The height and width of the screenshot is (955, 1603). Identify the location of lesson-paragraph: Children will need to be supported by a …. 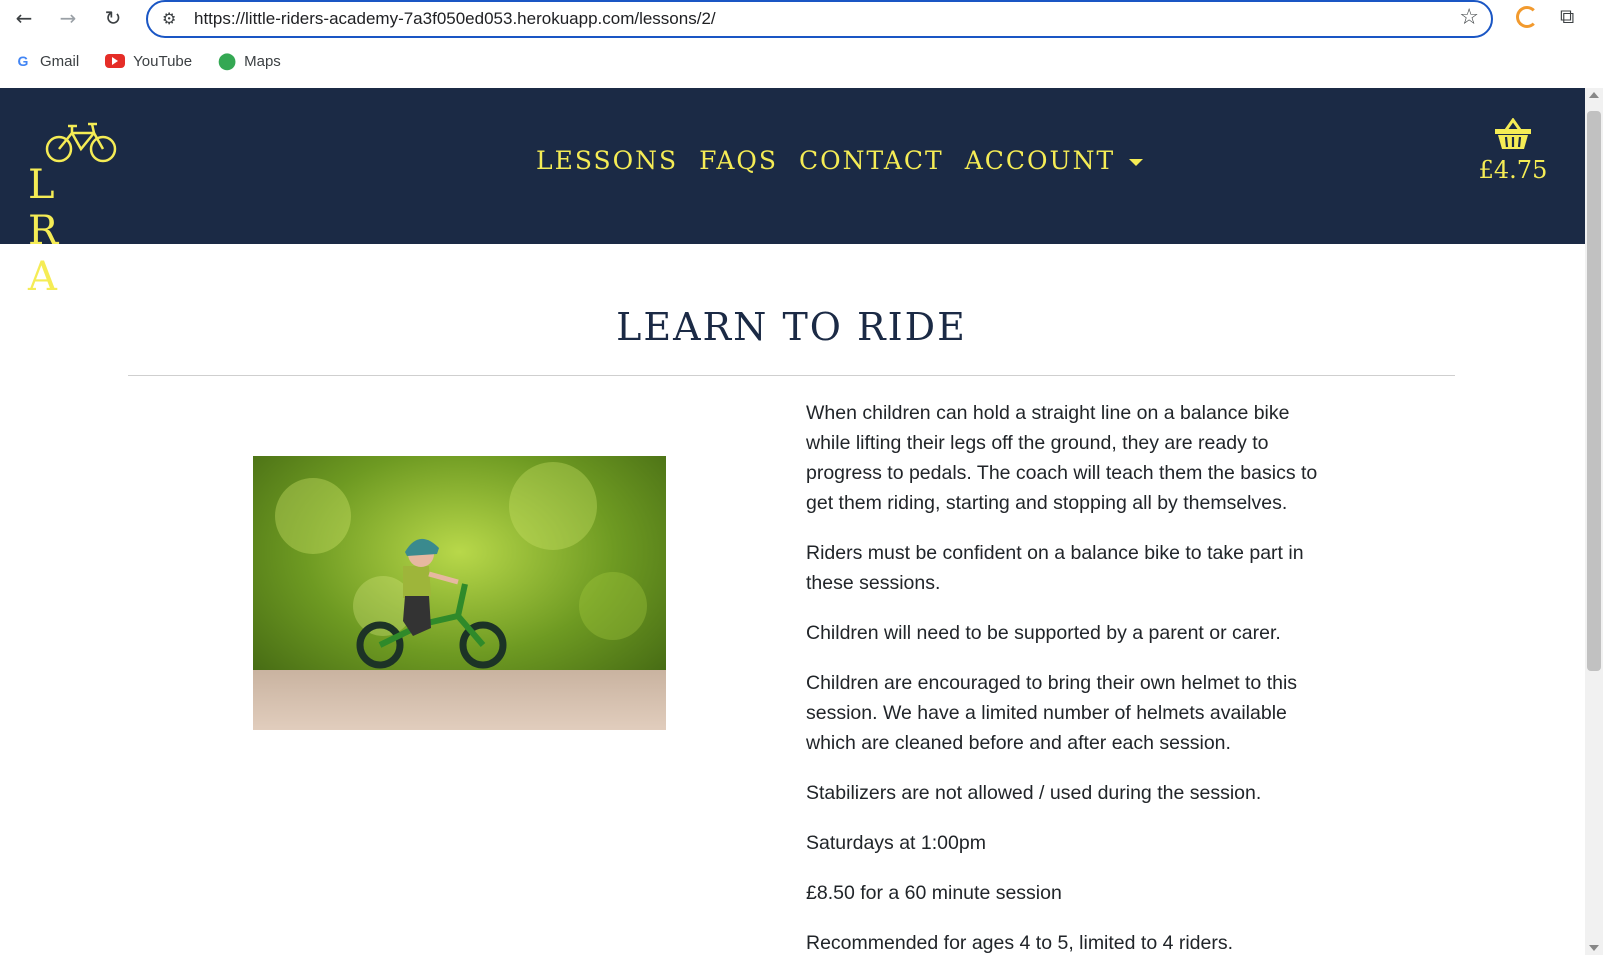
(1043, 633).